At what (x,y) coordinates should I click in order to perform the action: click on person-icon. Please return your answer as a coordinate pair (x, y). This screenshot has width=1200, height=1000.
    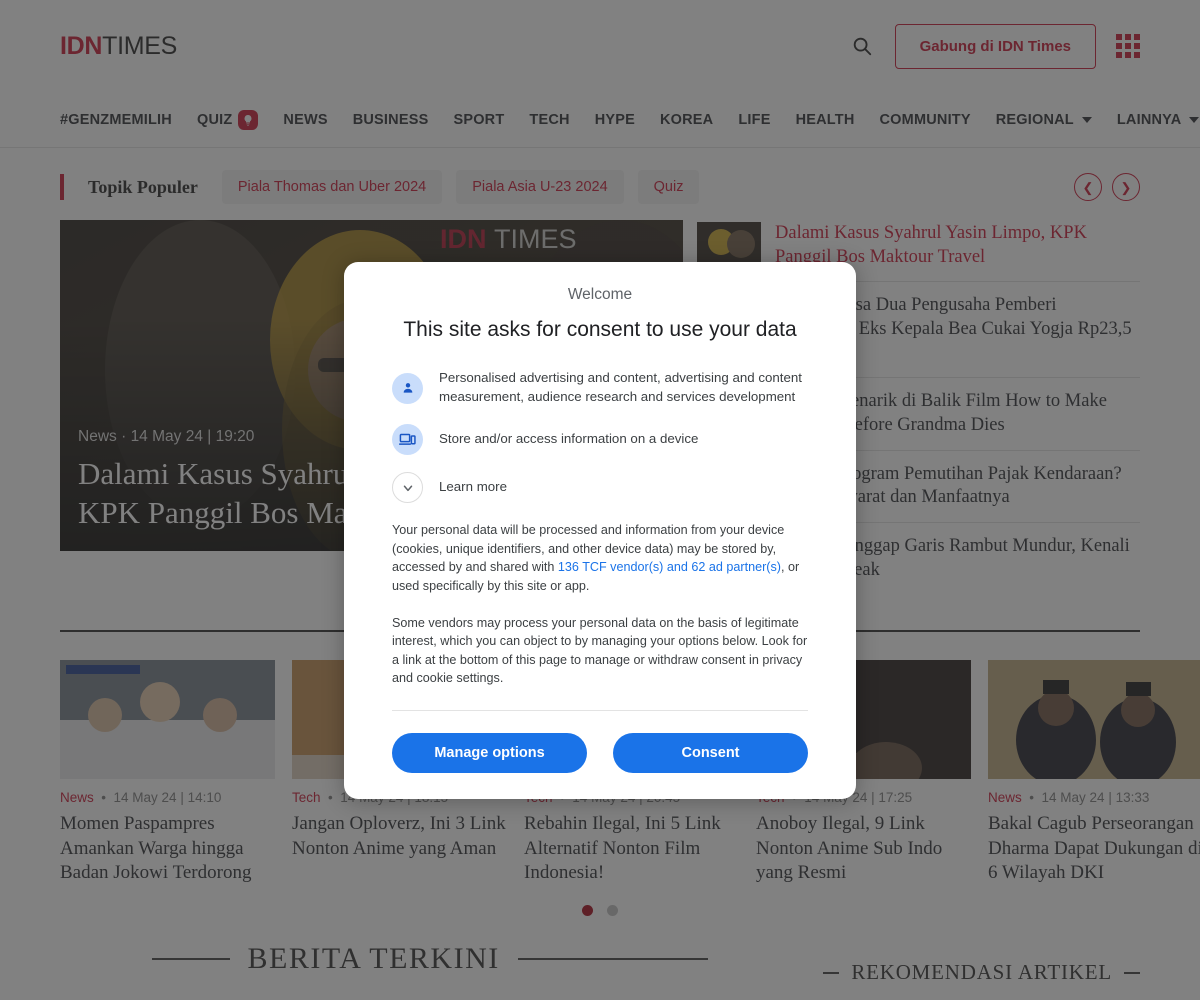
    Looking at the image, I should click on (407, 388).